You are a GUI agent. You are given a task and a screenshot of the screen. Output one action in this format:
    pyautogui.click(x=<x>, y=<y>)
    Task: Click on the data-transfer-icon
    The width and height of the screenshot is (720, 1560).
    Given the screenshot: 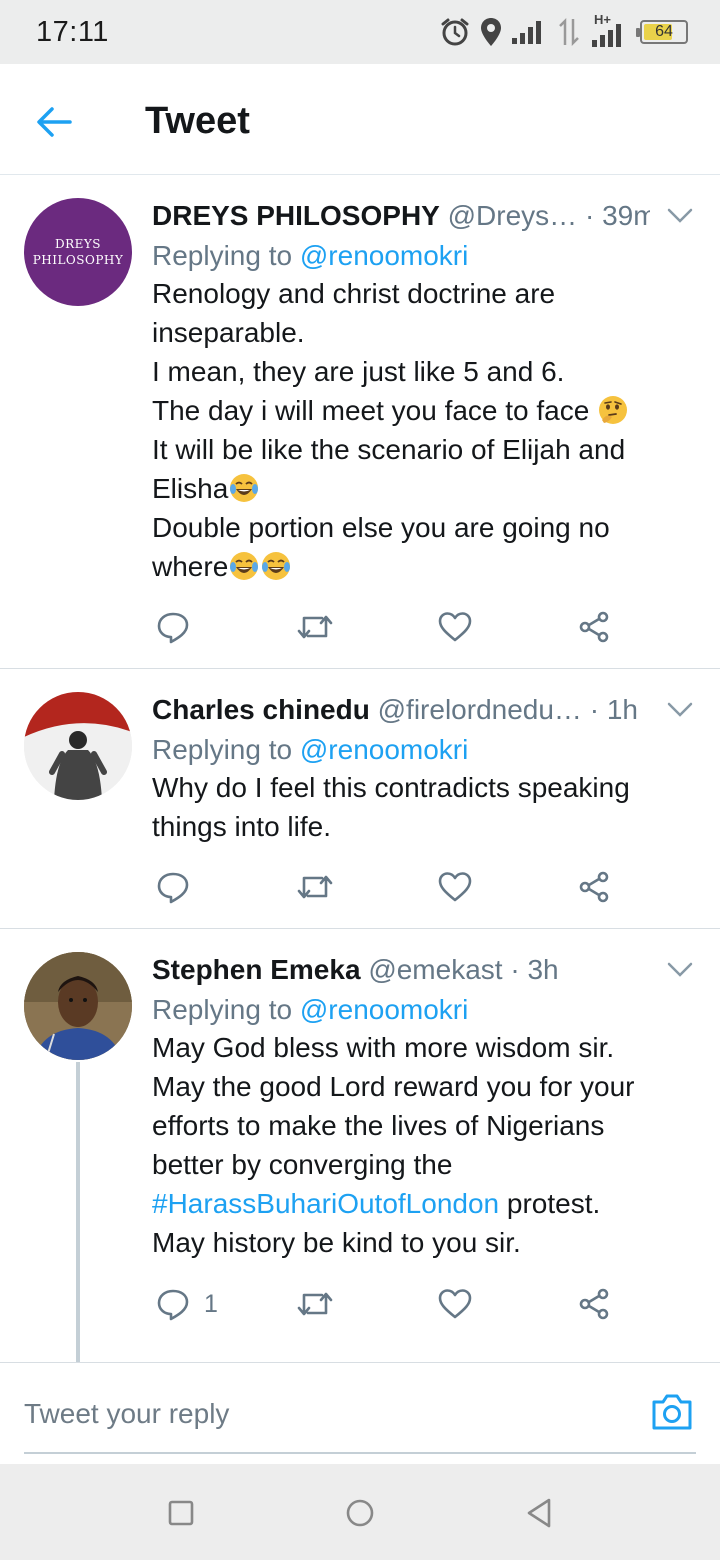 What is the action you would take?
    pyautogui.click(x=569, y=32)
    